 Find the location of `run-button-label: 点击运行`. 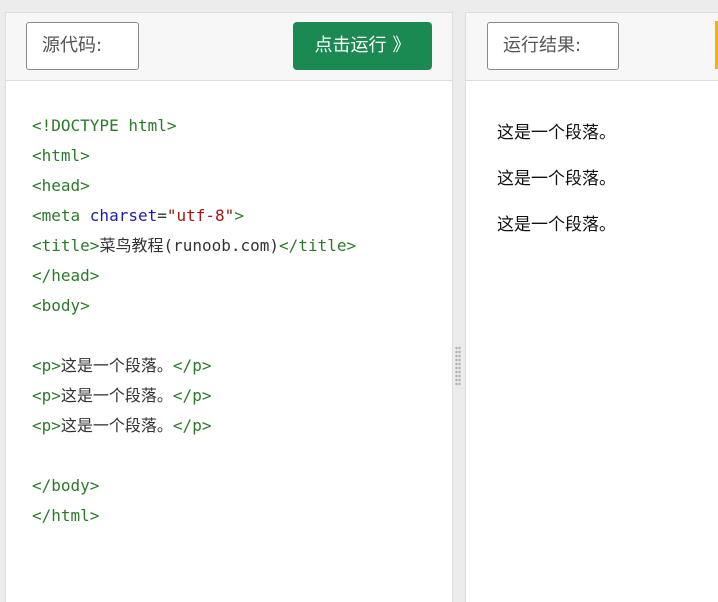

run-button-label: 点击运行 is located at coordinates (350, 45).